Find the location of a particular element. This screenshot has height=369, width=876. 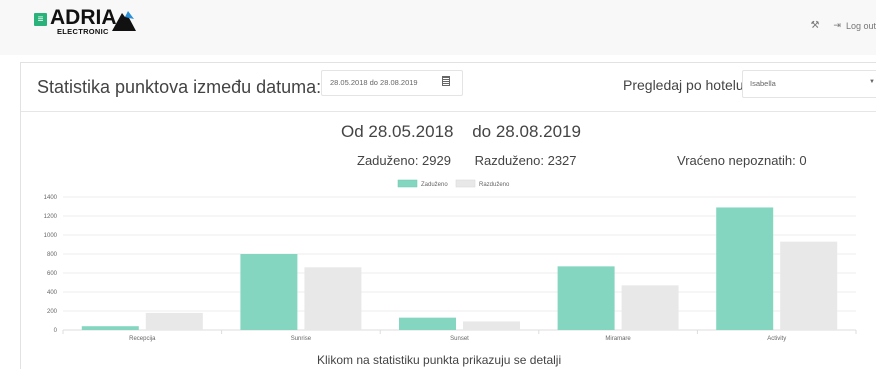

y-tick-label: 0 is located at coordinates (56, 331).